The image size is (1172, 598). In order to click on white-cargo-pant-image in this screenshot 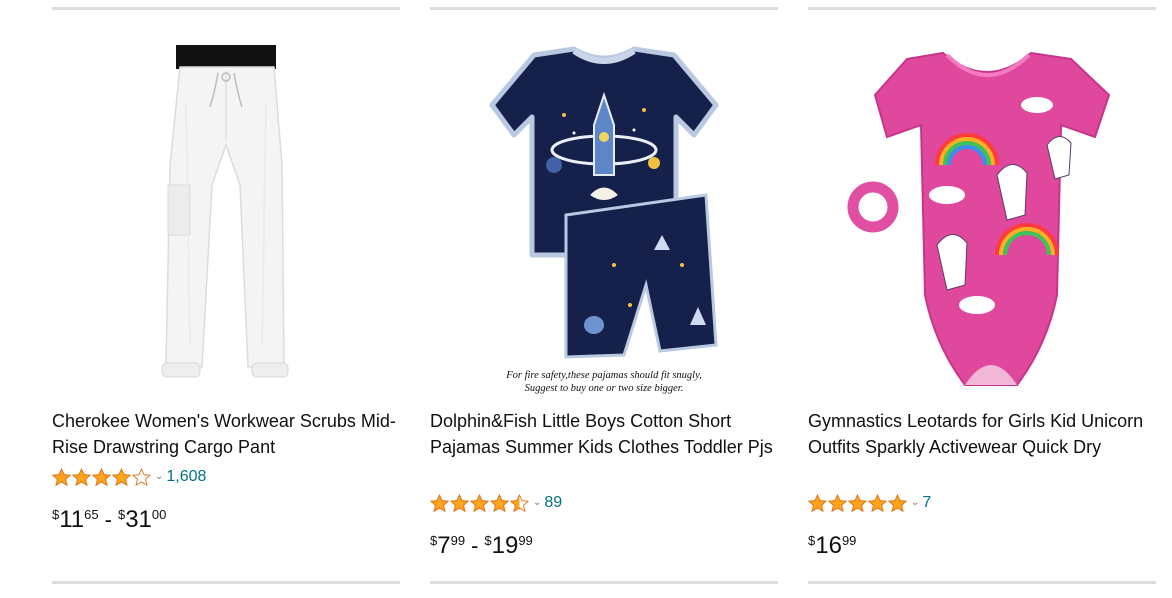, I will do `click(225, 211)`.